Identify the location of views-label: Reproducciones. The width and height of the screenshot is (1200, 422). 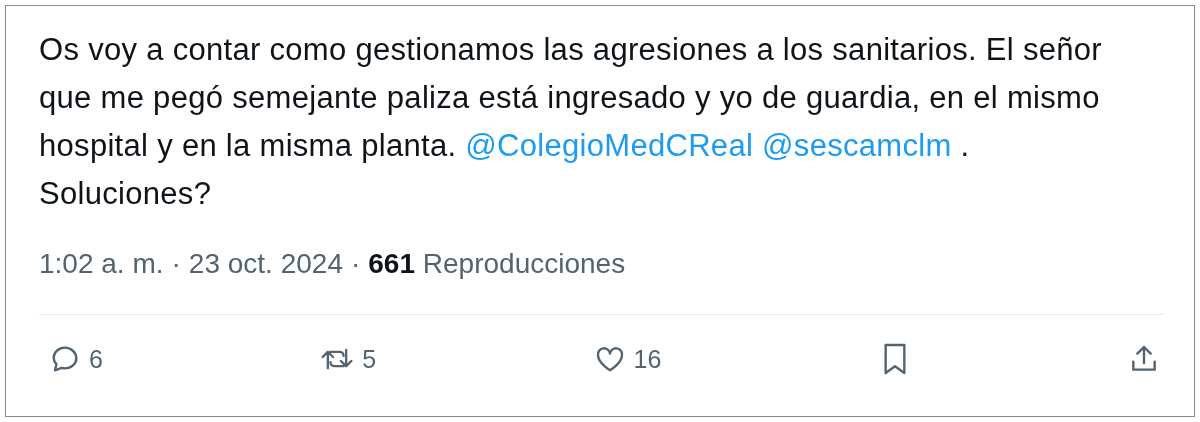
(524, 263).